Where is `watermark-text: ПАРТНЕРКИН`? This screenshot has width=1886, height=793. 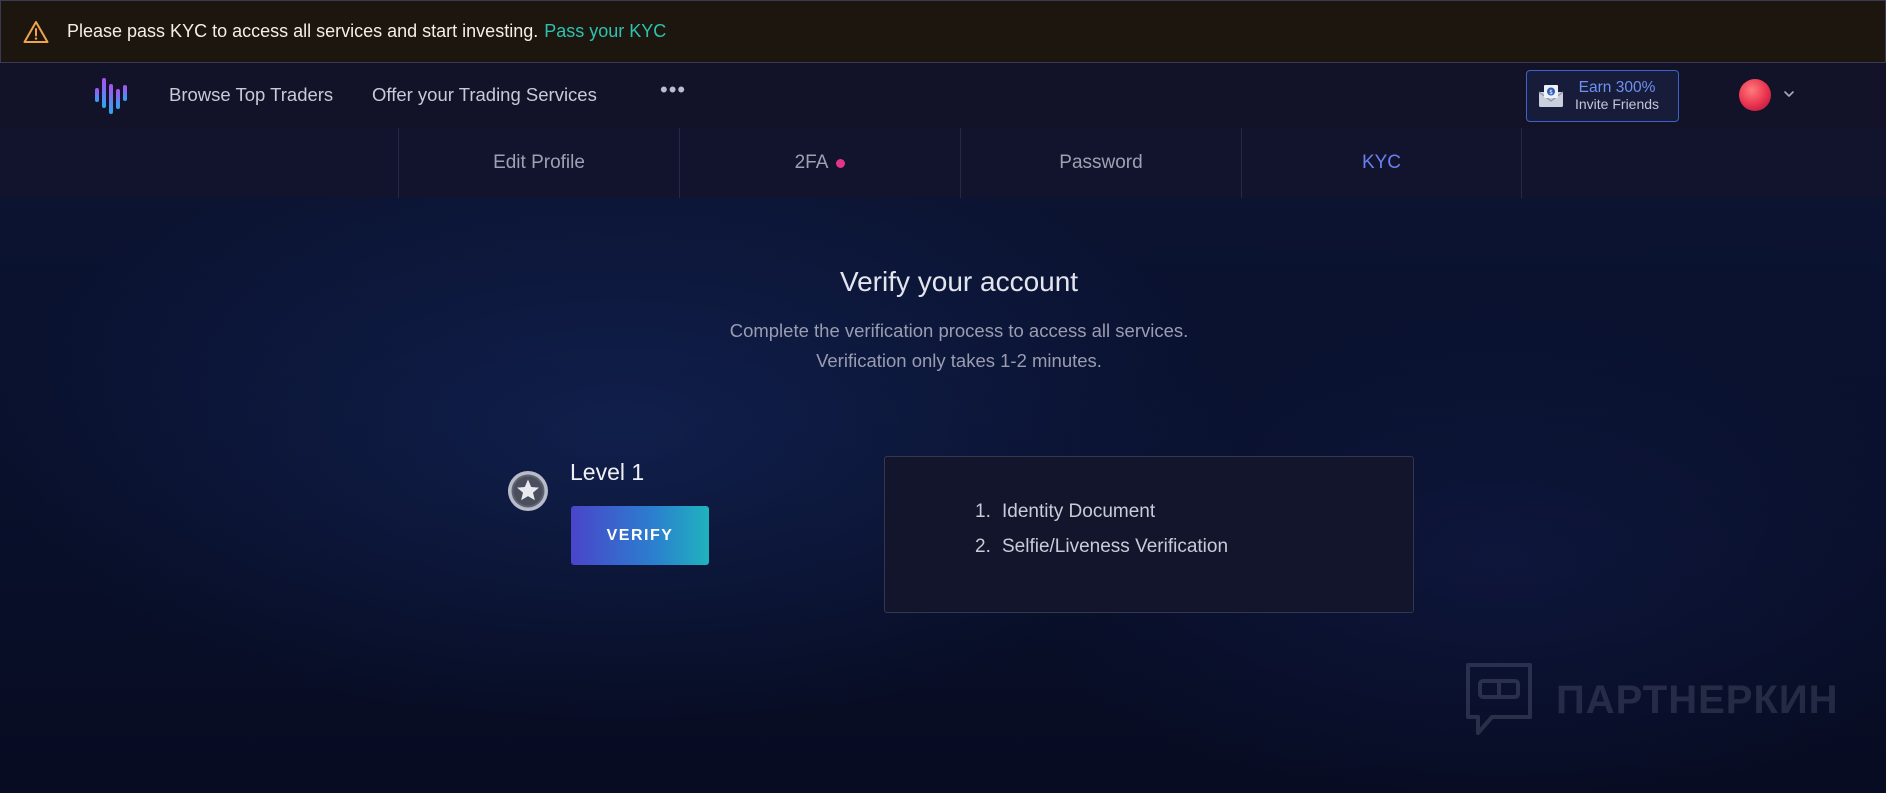
watermark-text: ПАРТНЕРКИН is located at coordinates (1697, 699).